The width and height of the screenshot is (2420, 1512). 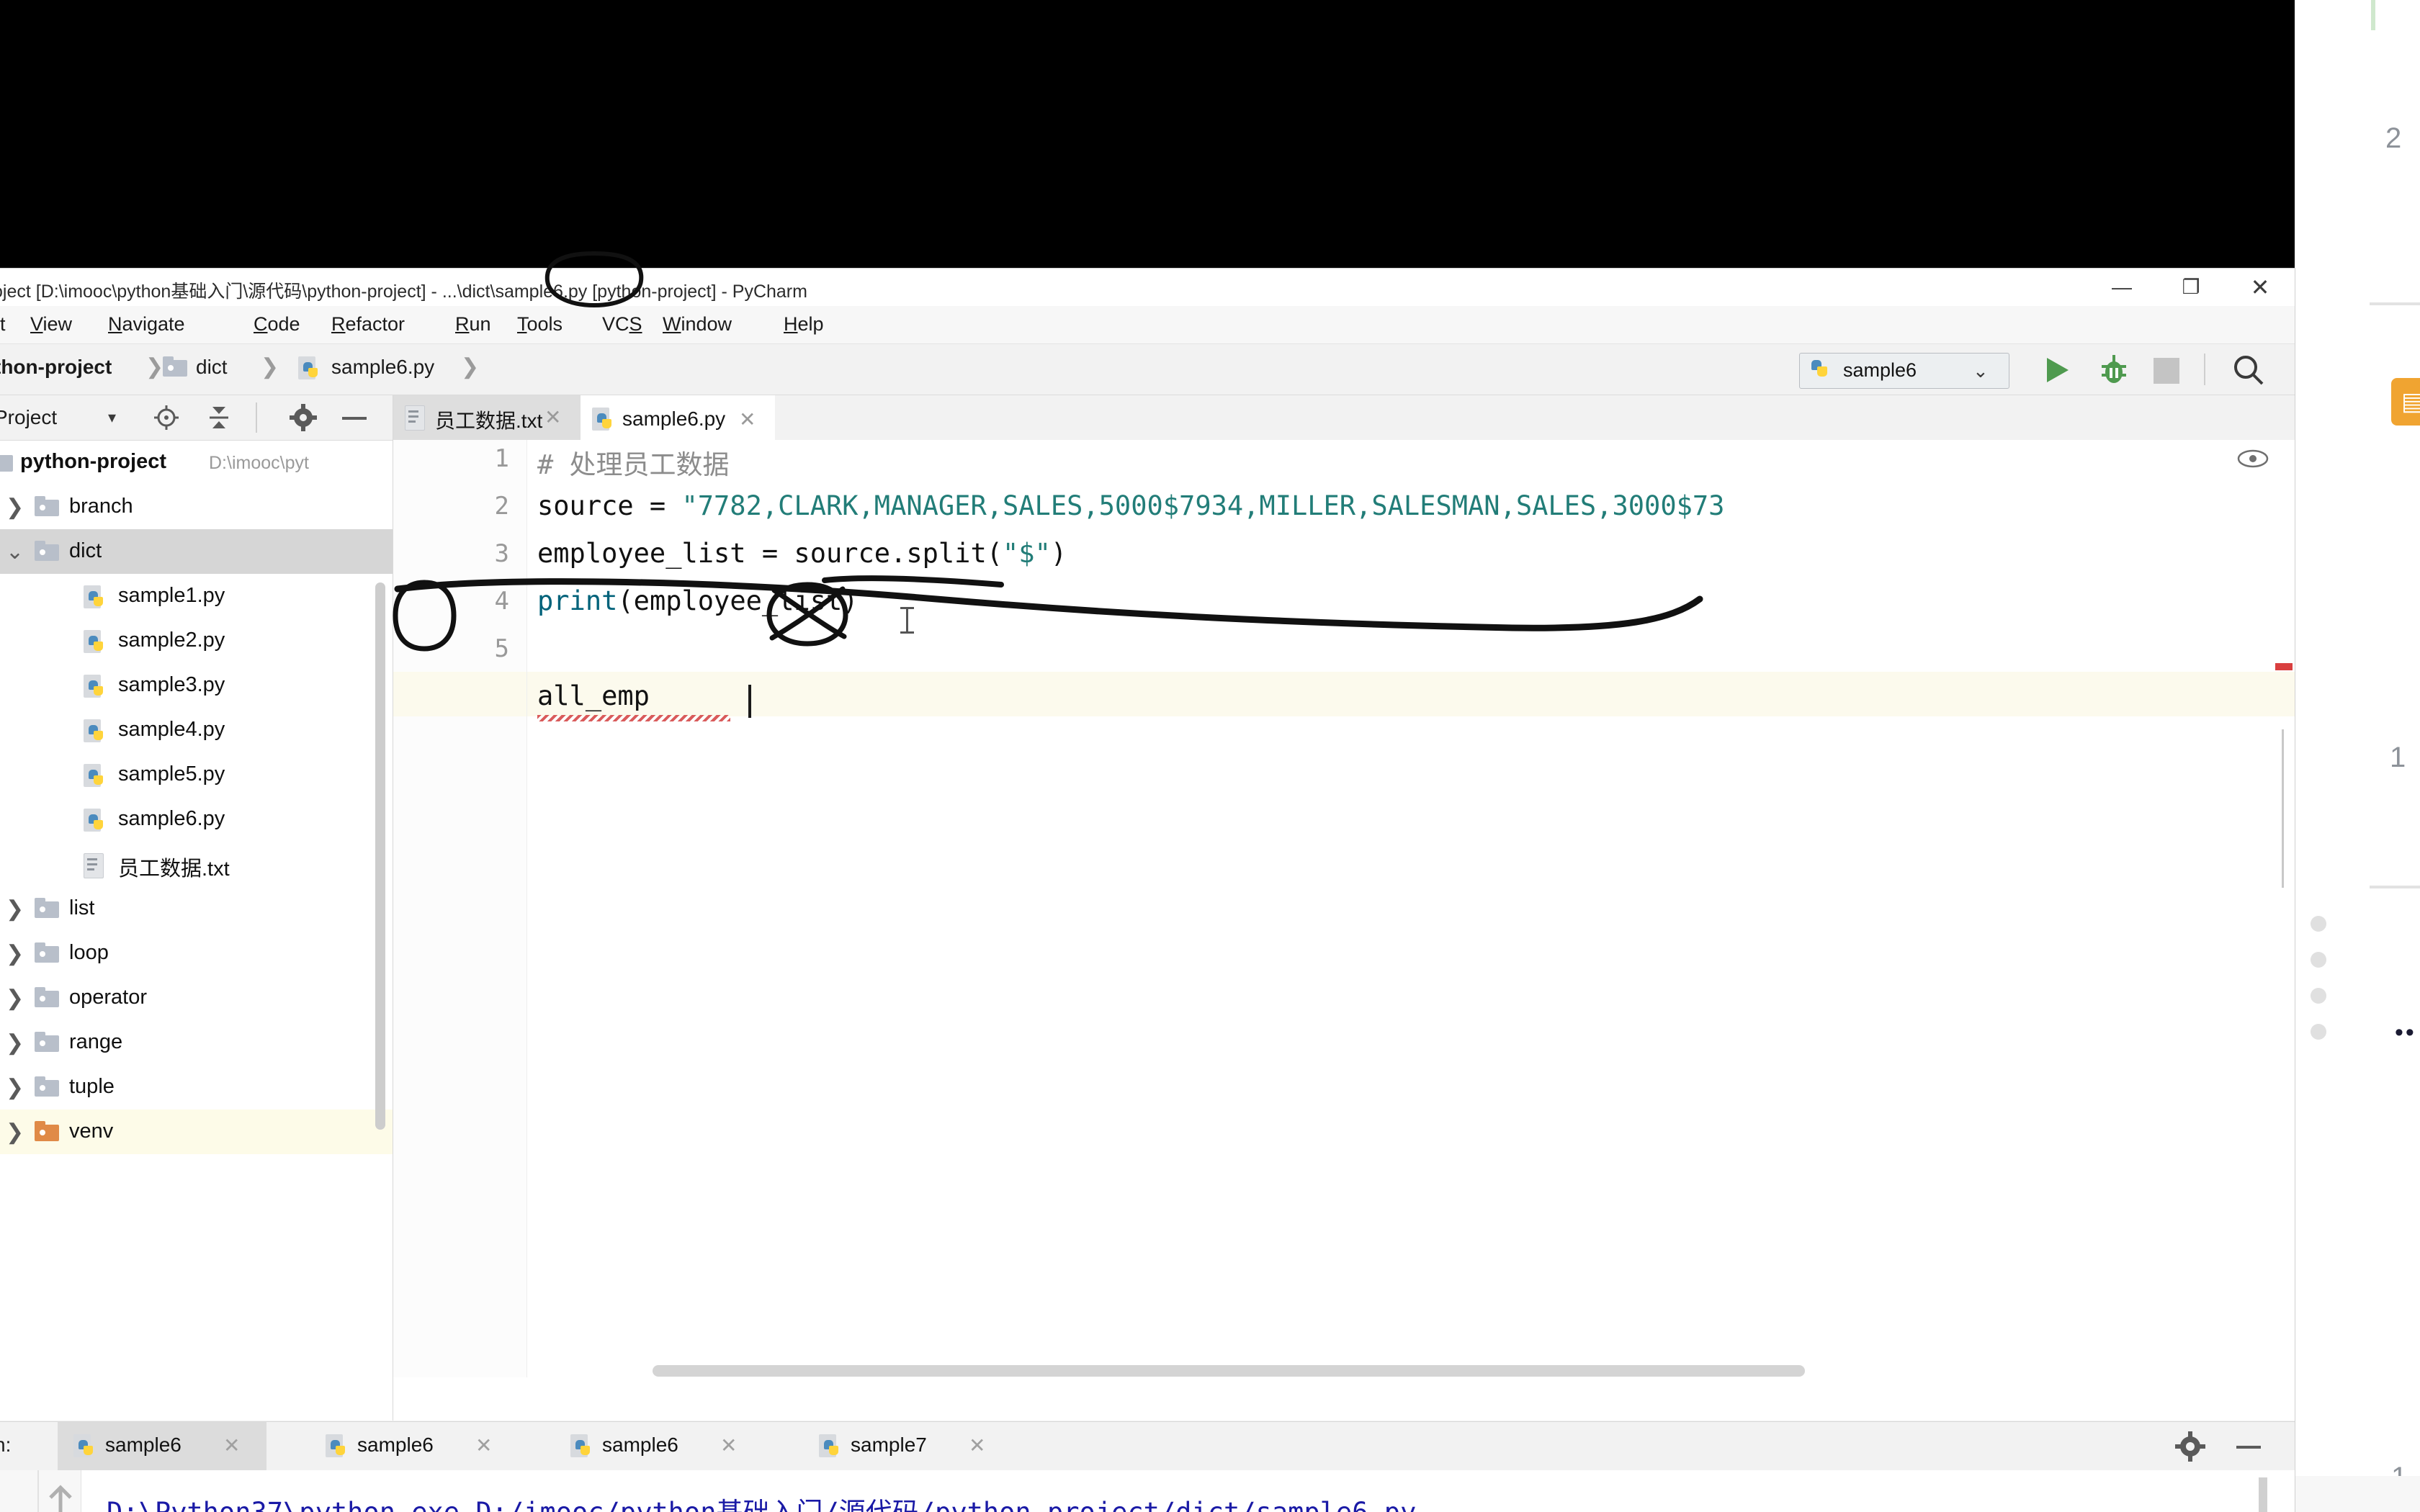 What do you see at coordinates (51, 324) in the screenshot?
I see `menu-item-view: View` at bounding box center [51, 324].